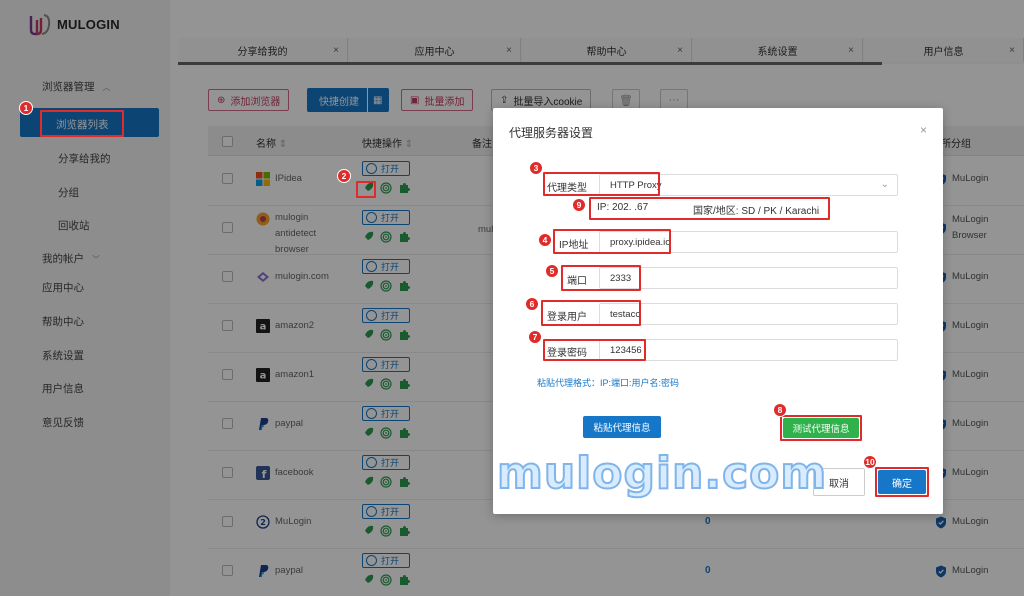  I want to click on step-badge-3: 3, so click(536, 168).